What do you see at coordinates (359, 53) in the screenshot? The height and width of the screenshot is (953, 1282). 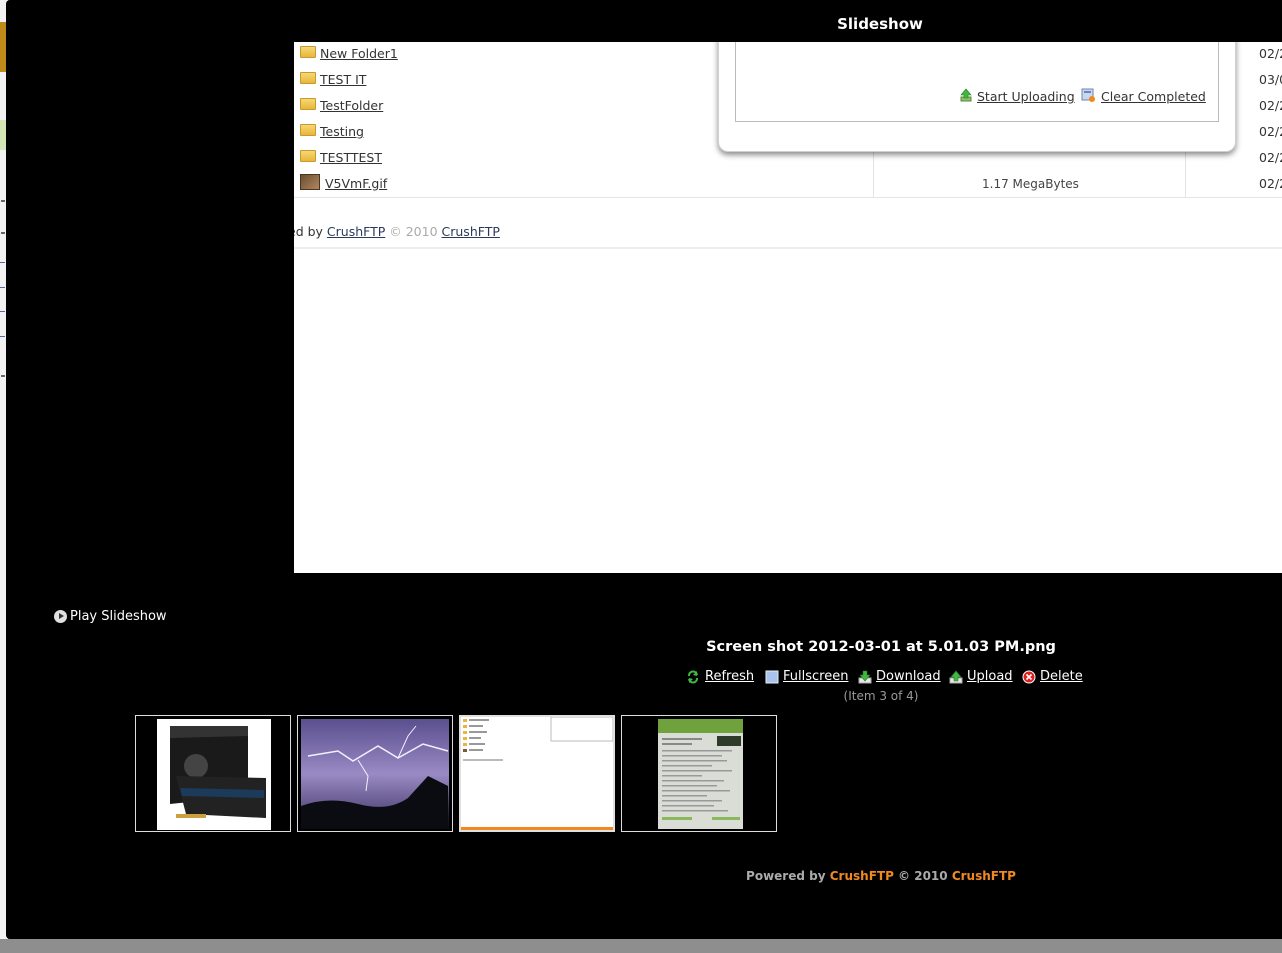 I see `file-name-link: New Folder1` at bounding box center [359, 53].